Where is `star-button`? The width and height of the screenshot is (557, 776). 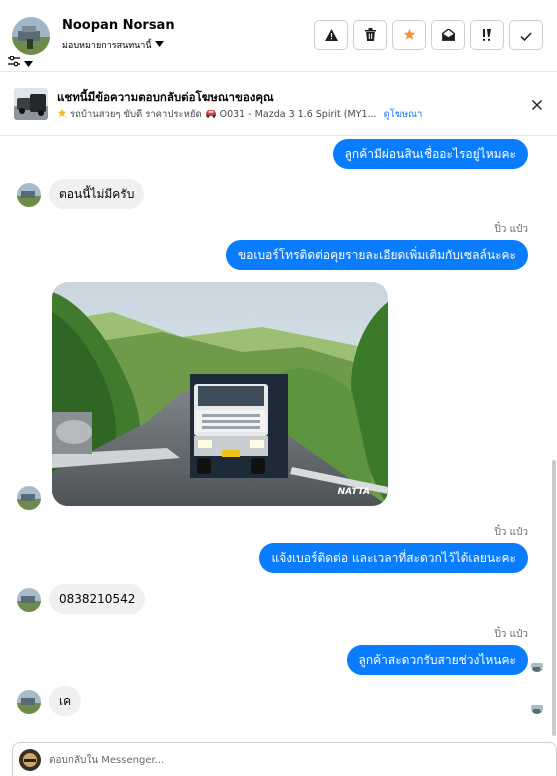
star-button is located at coordinates (409, 35).